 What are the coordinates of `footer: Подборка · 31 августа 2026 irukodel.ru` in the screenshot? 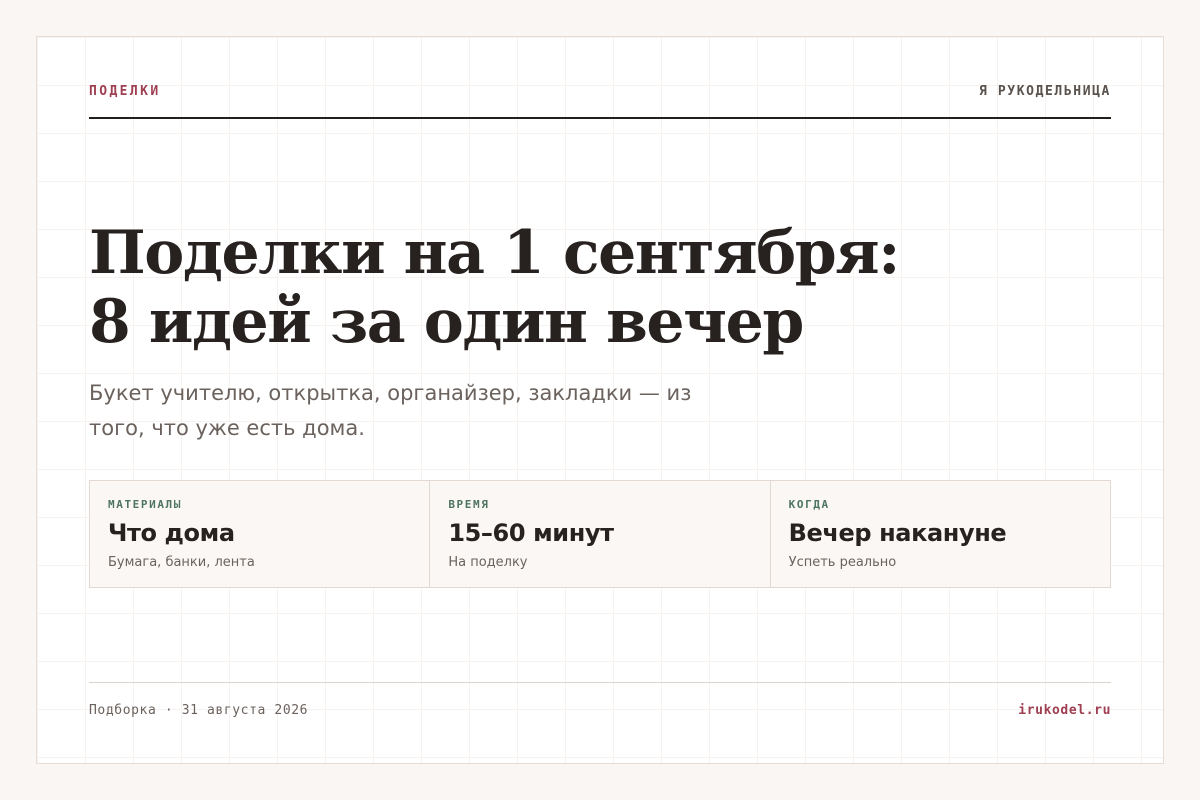 It's located at (600, 702).